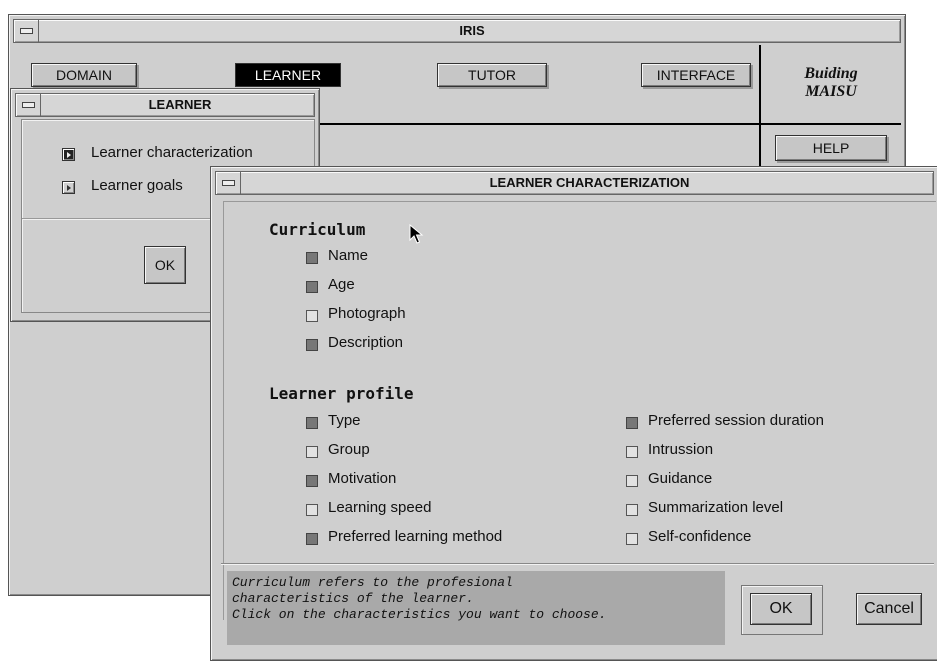 The width and height of the screenshot is (937, 661). Describe the element at coordinates (172, 152) in the screenshot. I see `learner-characterization-item: Learner characterization` at that location.